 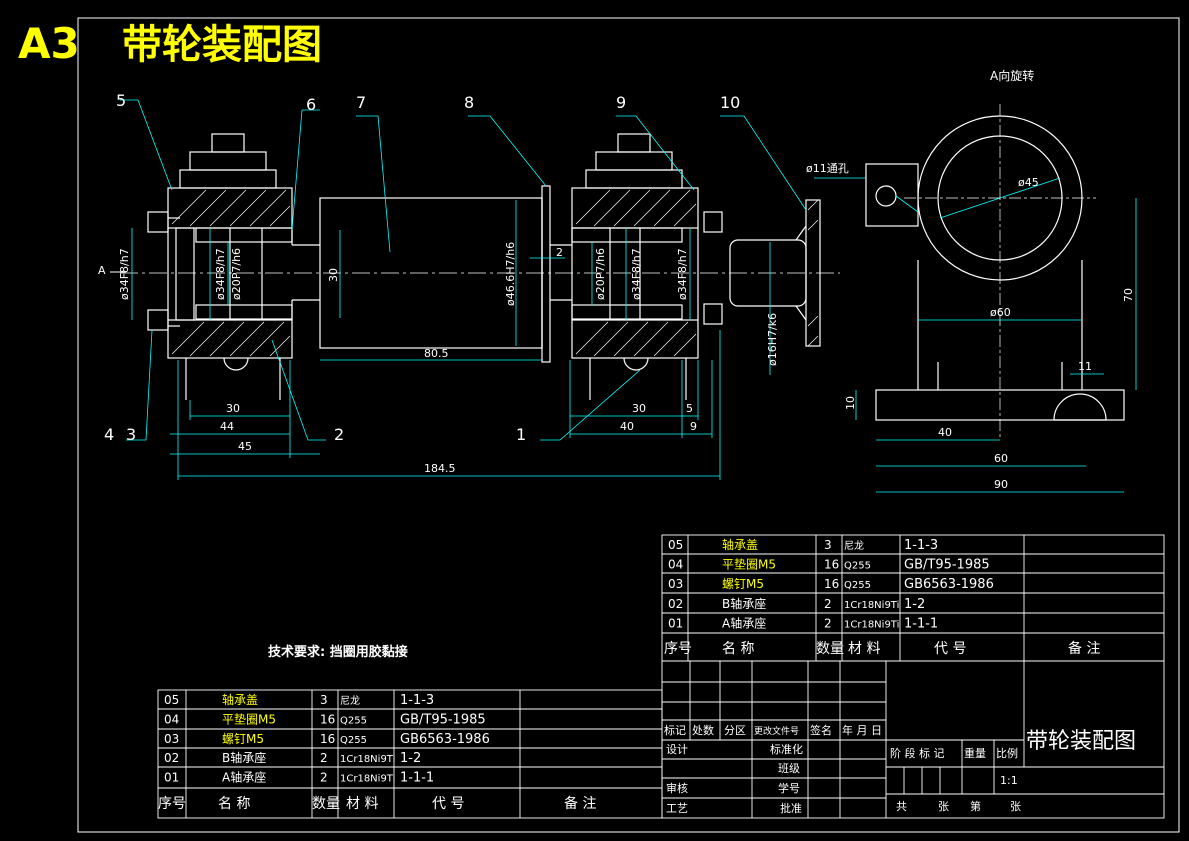 What do you see at coordinates (730, 102) in the screenshot?
I see `balloon-10: 10` at bounding box center [730, 102].